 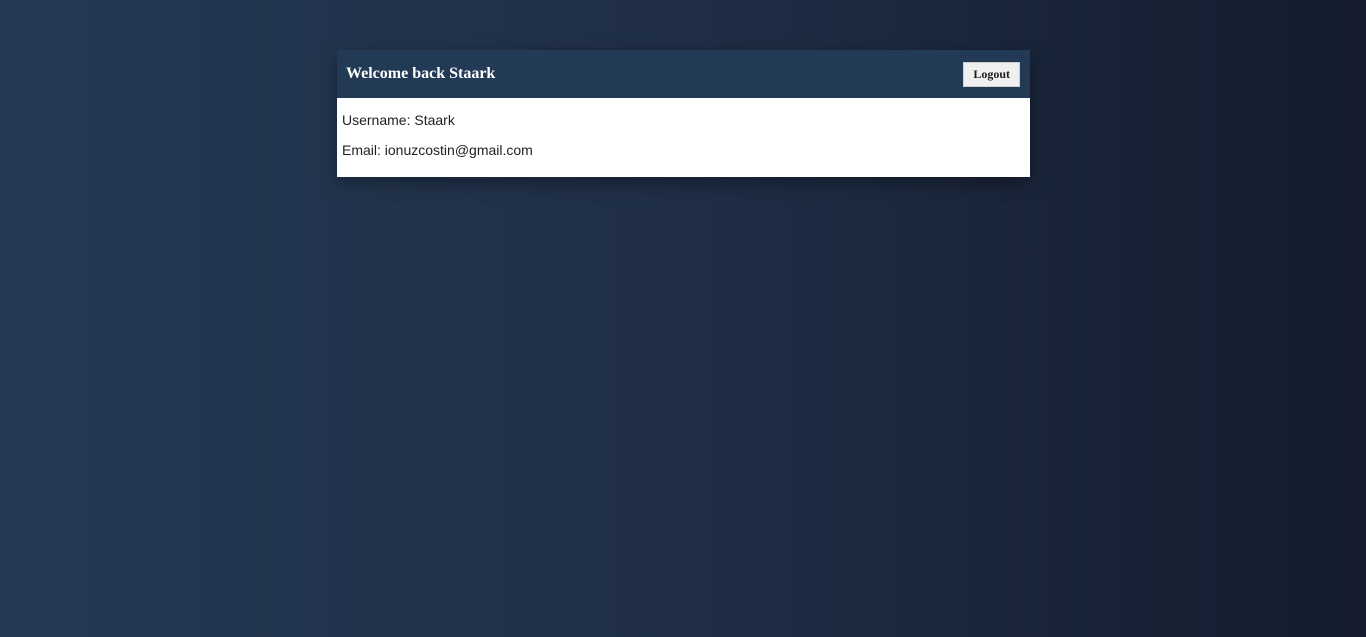 What do you see at coordinates (437, 150) in the screenshot?
I see `email-text: Email: ionuzcostin@gmail.com` at bounding box center [437, 150].